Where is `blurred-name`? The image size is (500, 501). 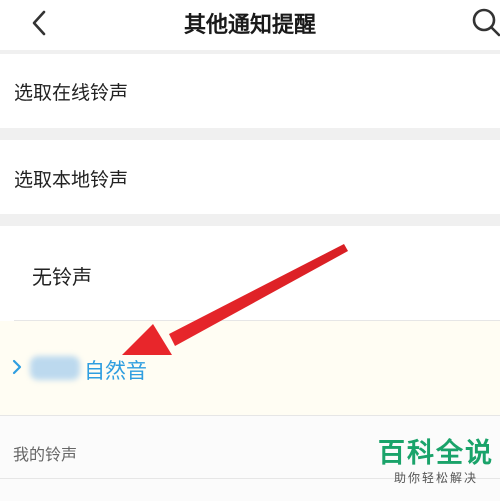
blurred-name is located at coordinates (55, 368).